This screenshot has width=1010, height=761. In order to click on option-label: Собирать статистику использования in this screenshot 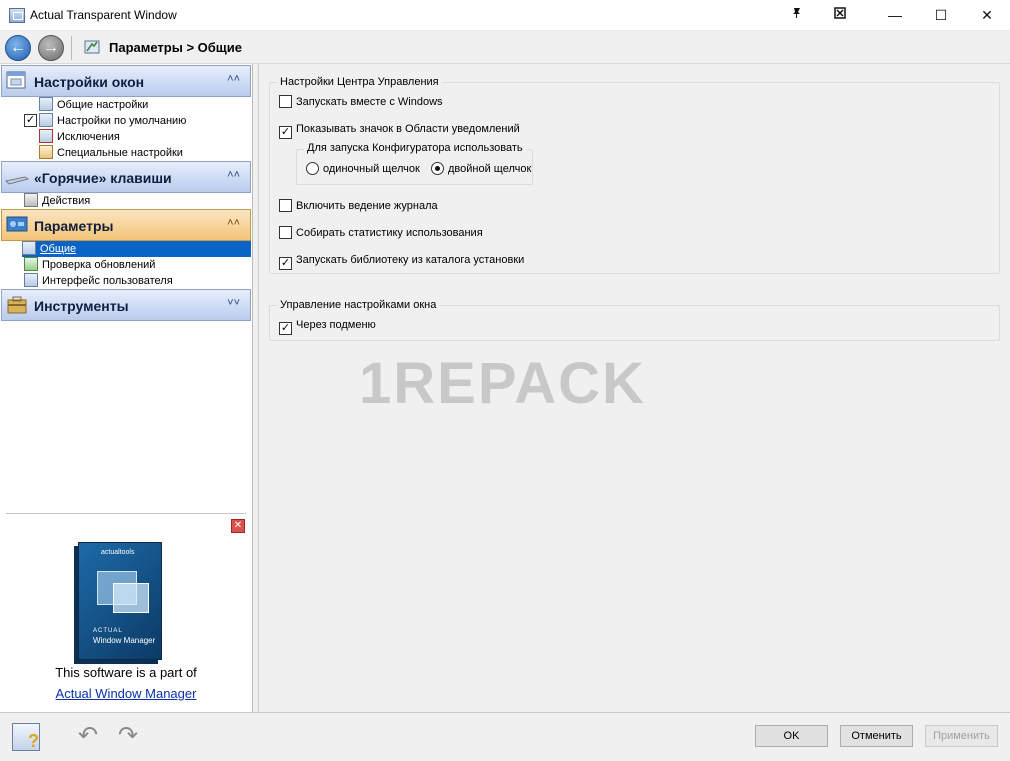, I will do `click(389, 233)`.